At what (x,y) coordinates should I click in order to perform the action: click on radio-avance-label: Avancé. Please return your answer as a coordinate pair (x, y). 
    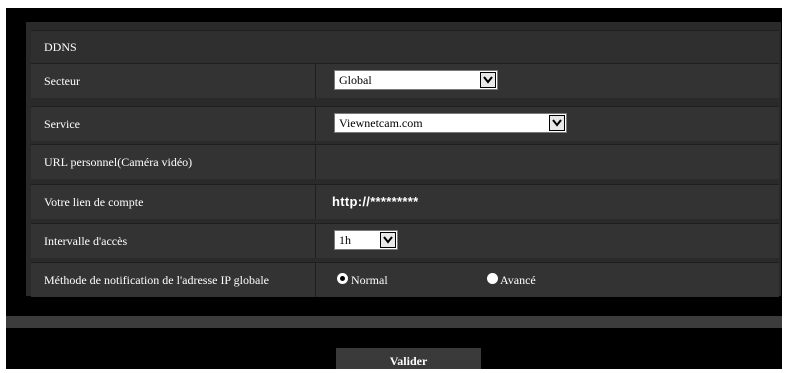
    Looking at the image, I should click on (518, 280).